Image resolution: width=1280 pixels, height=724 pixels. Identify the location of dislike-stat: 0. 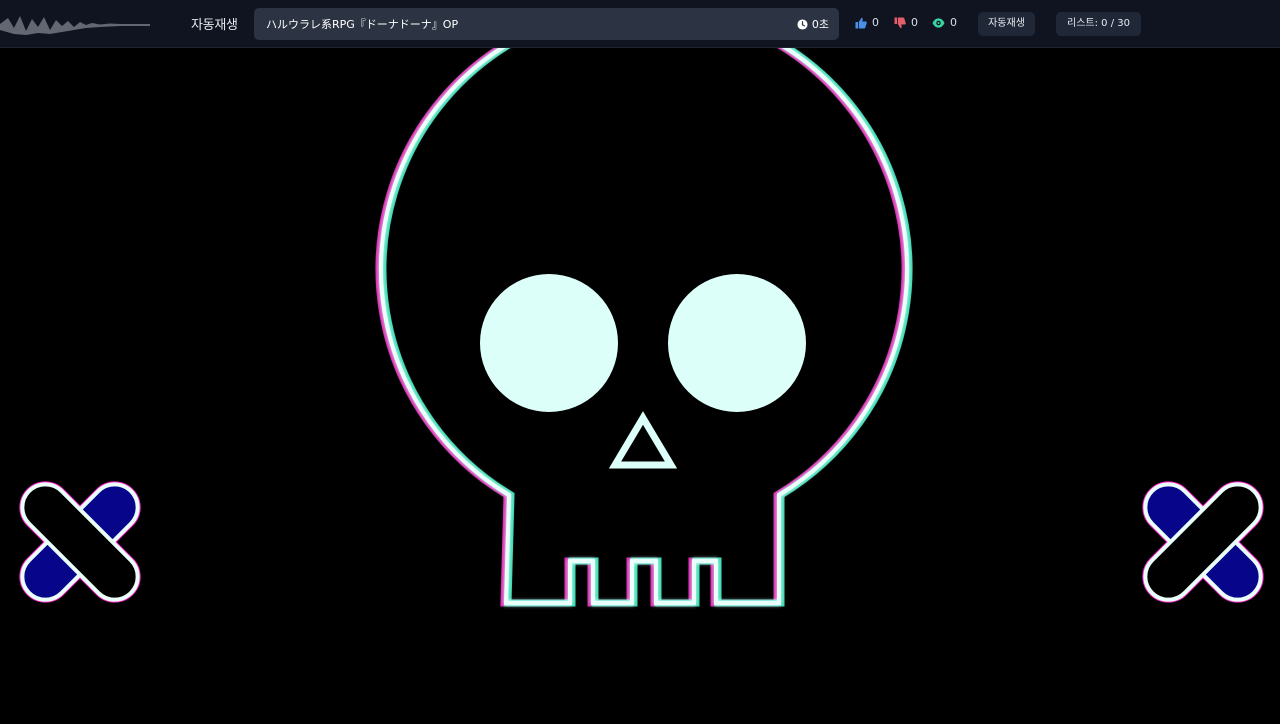
(906, 22).